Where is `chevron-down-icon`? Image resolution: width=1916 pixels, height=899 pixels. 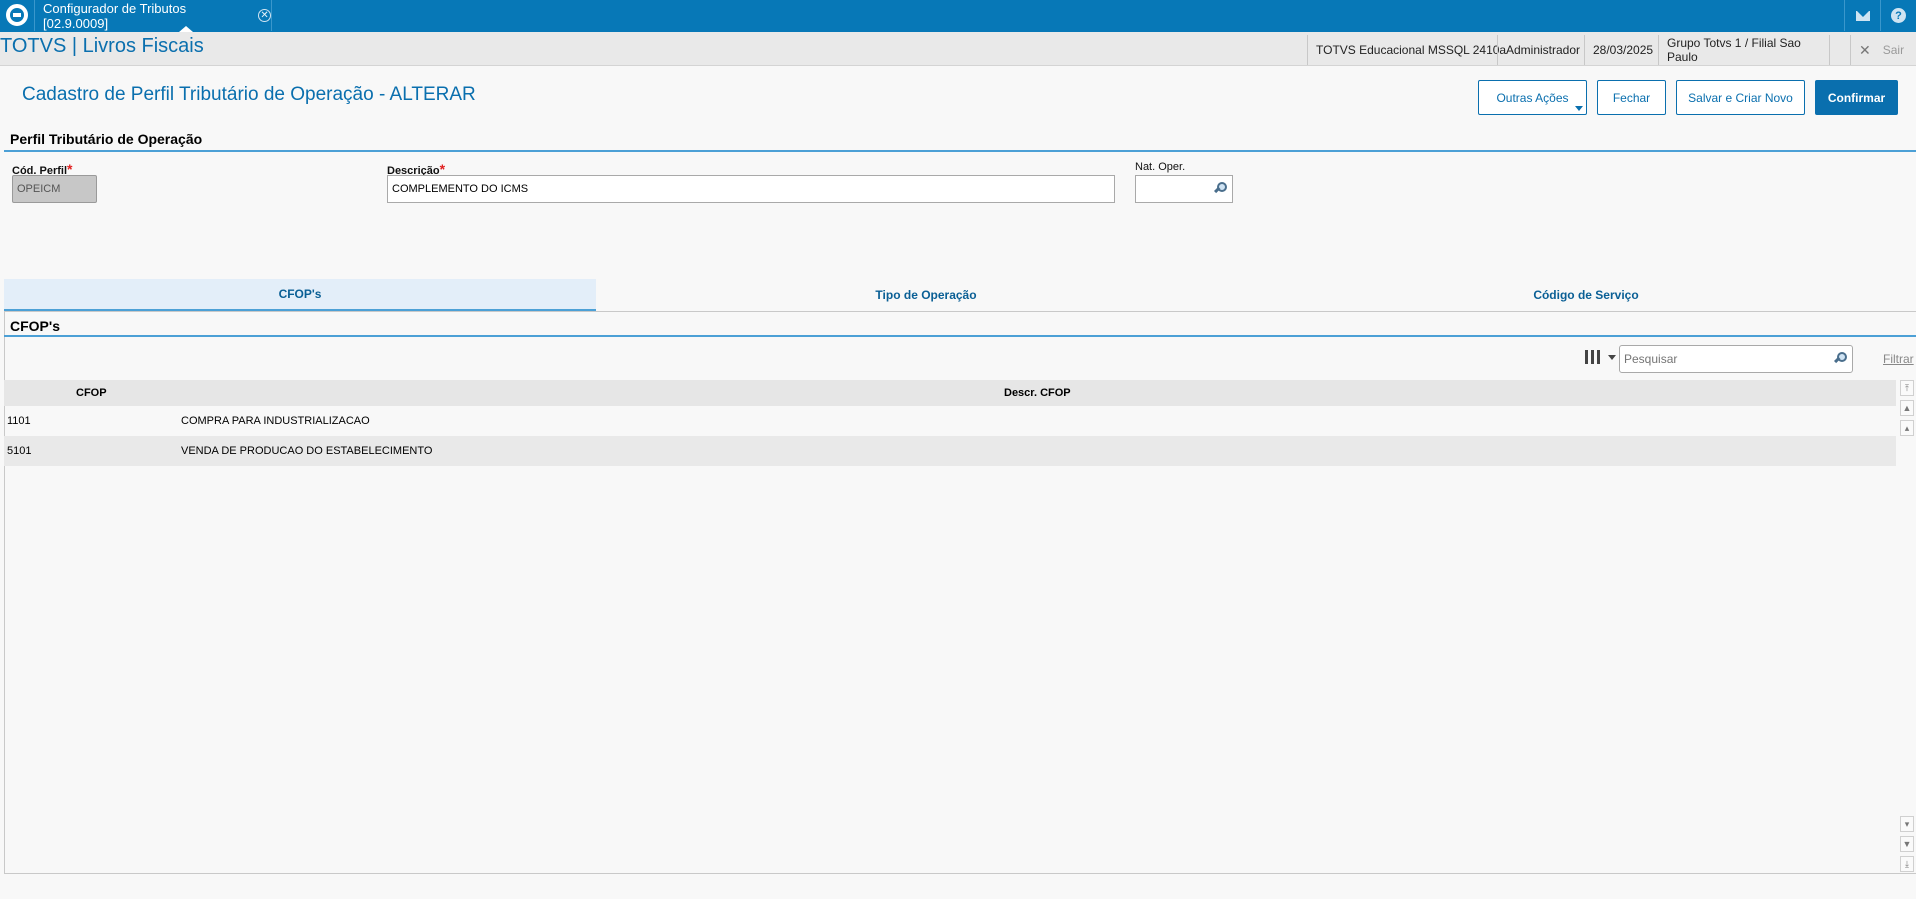 chevron-down-icon is located at coordinates (1579, 108).